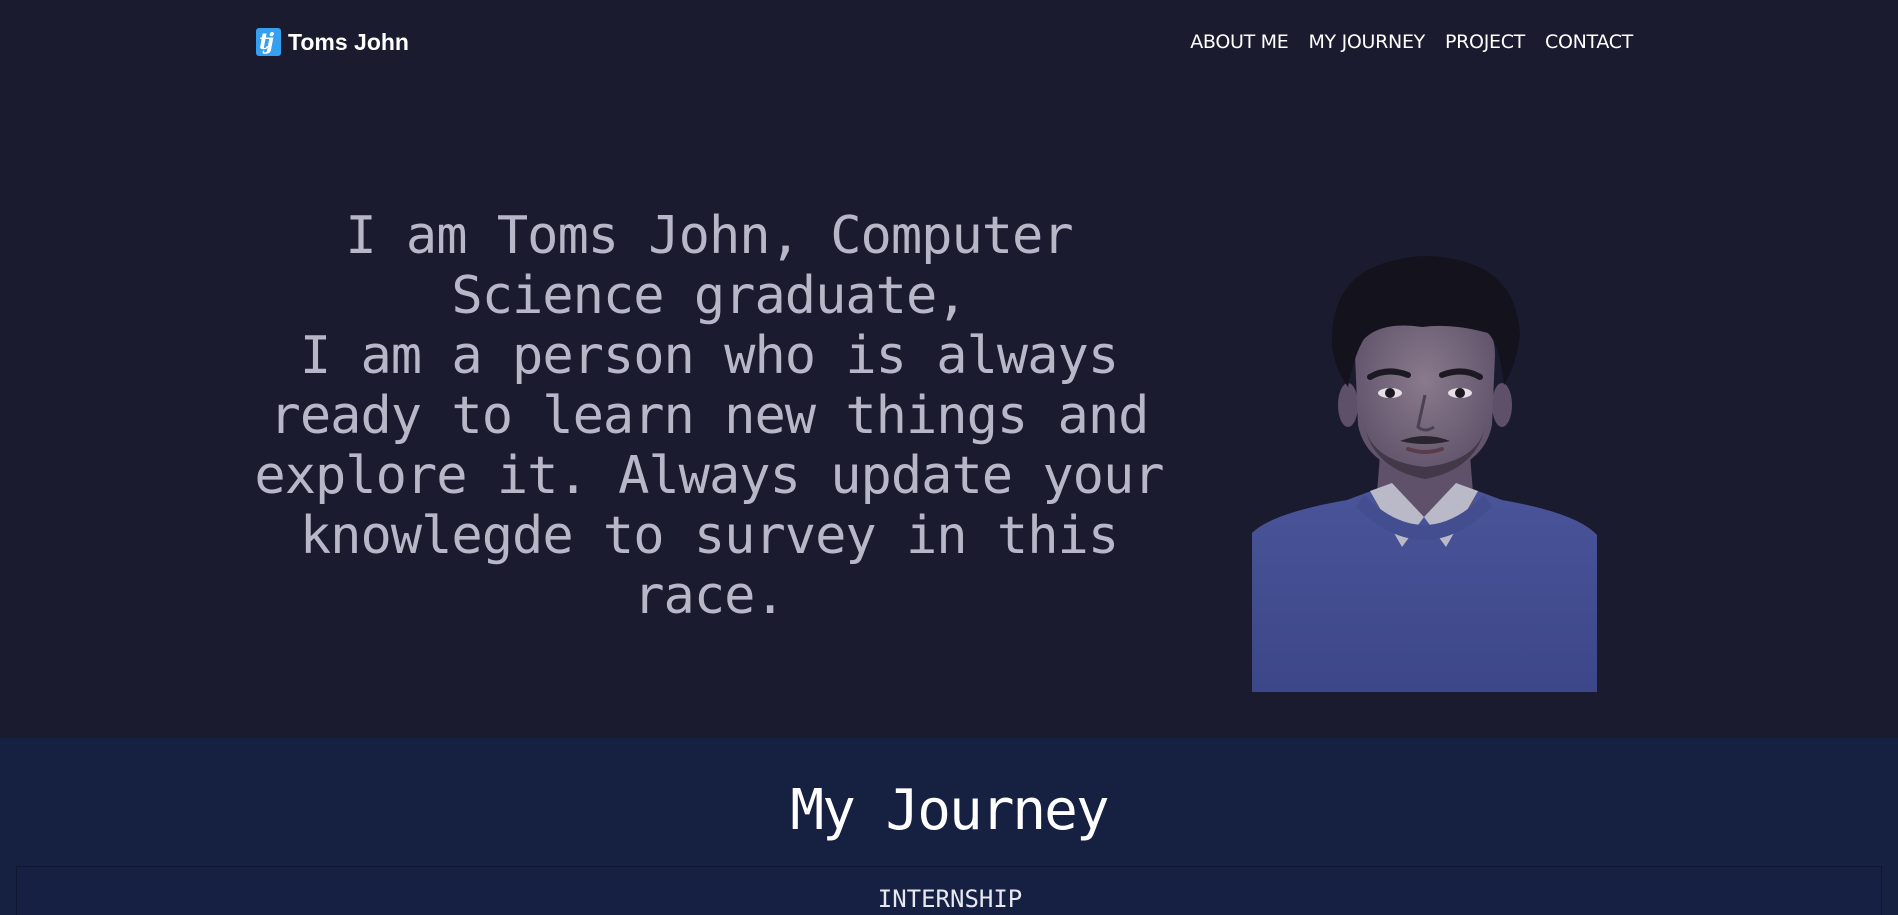  Describe the element at coordinates (949, 810) in the screenshot. I see `journey-title: My Journey` at that location.